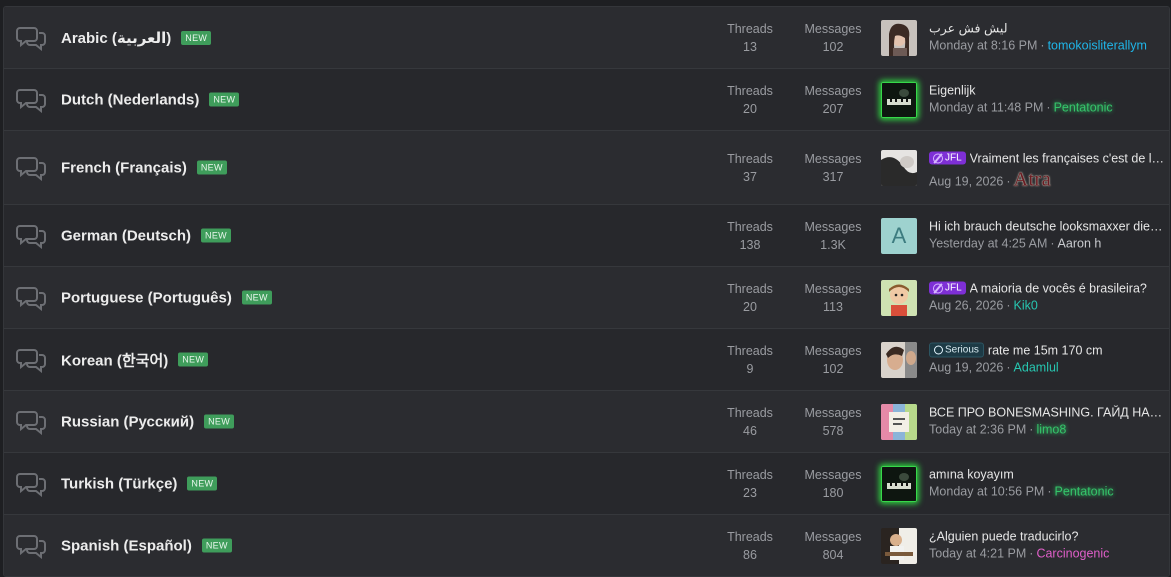 The width and height of the screenshot is (1171, 577). I want to click on threads-count: 37, so click(750, 176).